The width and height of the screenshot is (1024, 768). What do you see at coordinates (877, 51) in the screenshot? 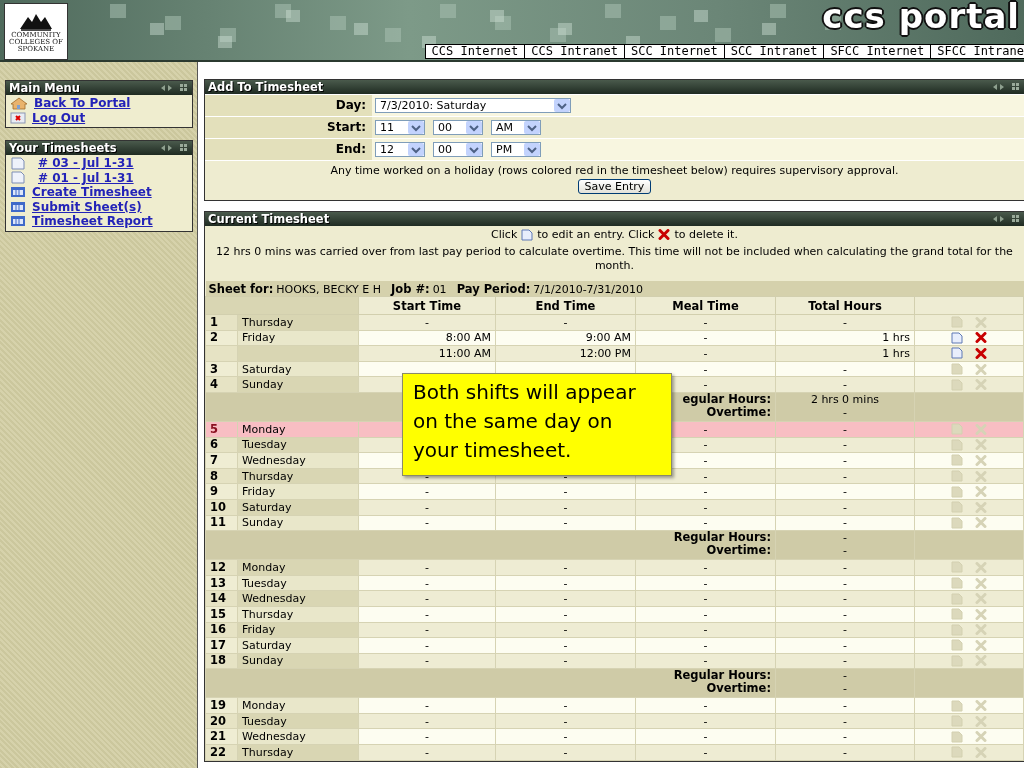
I see `site-link: SFCC Internet` at bounding box center [877, 51].